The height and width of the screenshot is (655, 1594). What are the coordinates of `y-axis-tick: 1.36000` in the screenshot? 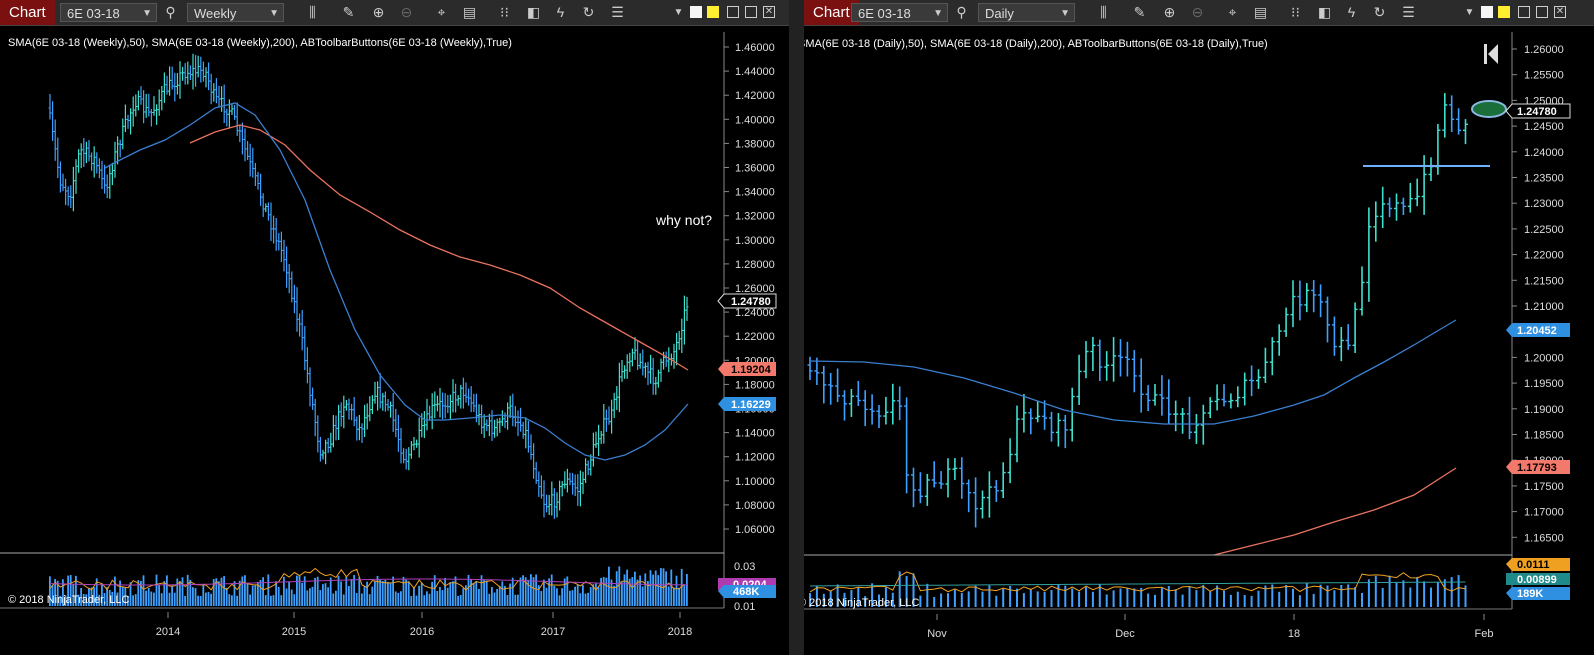 It's located at (755, 169).